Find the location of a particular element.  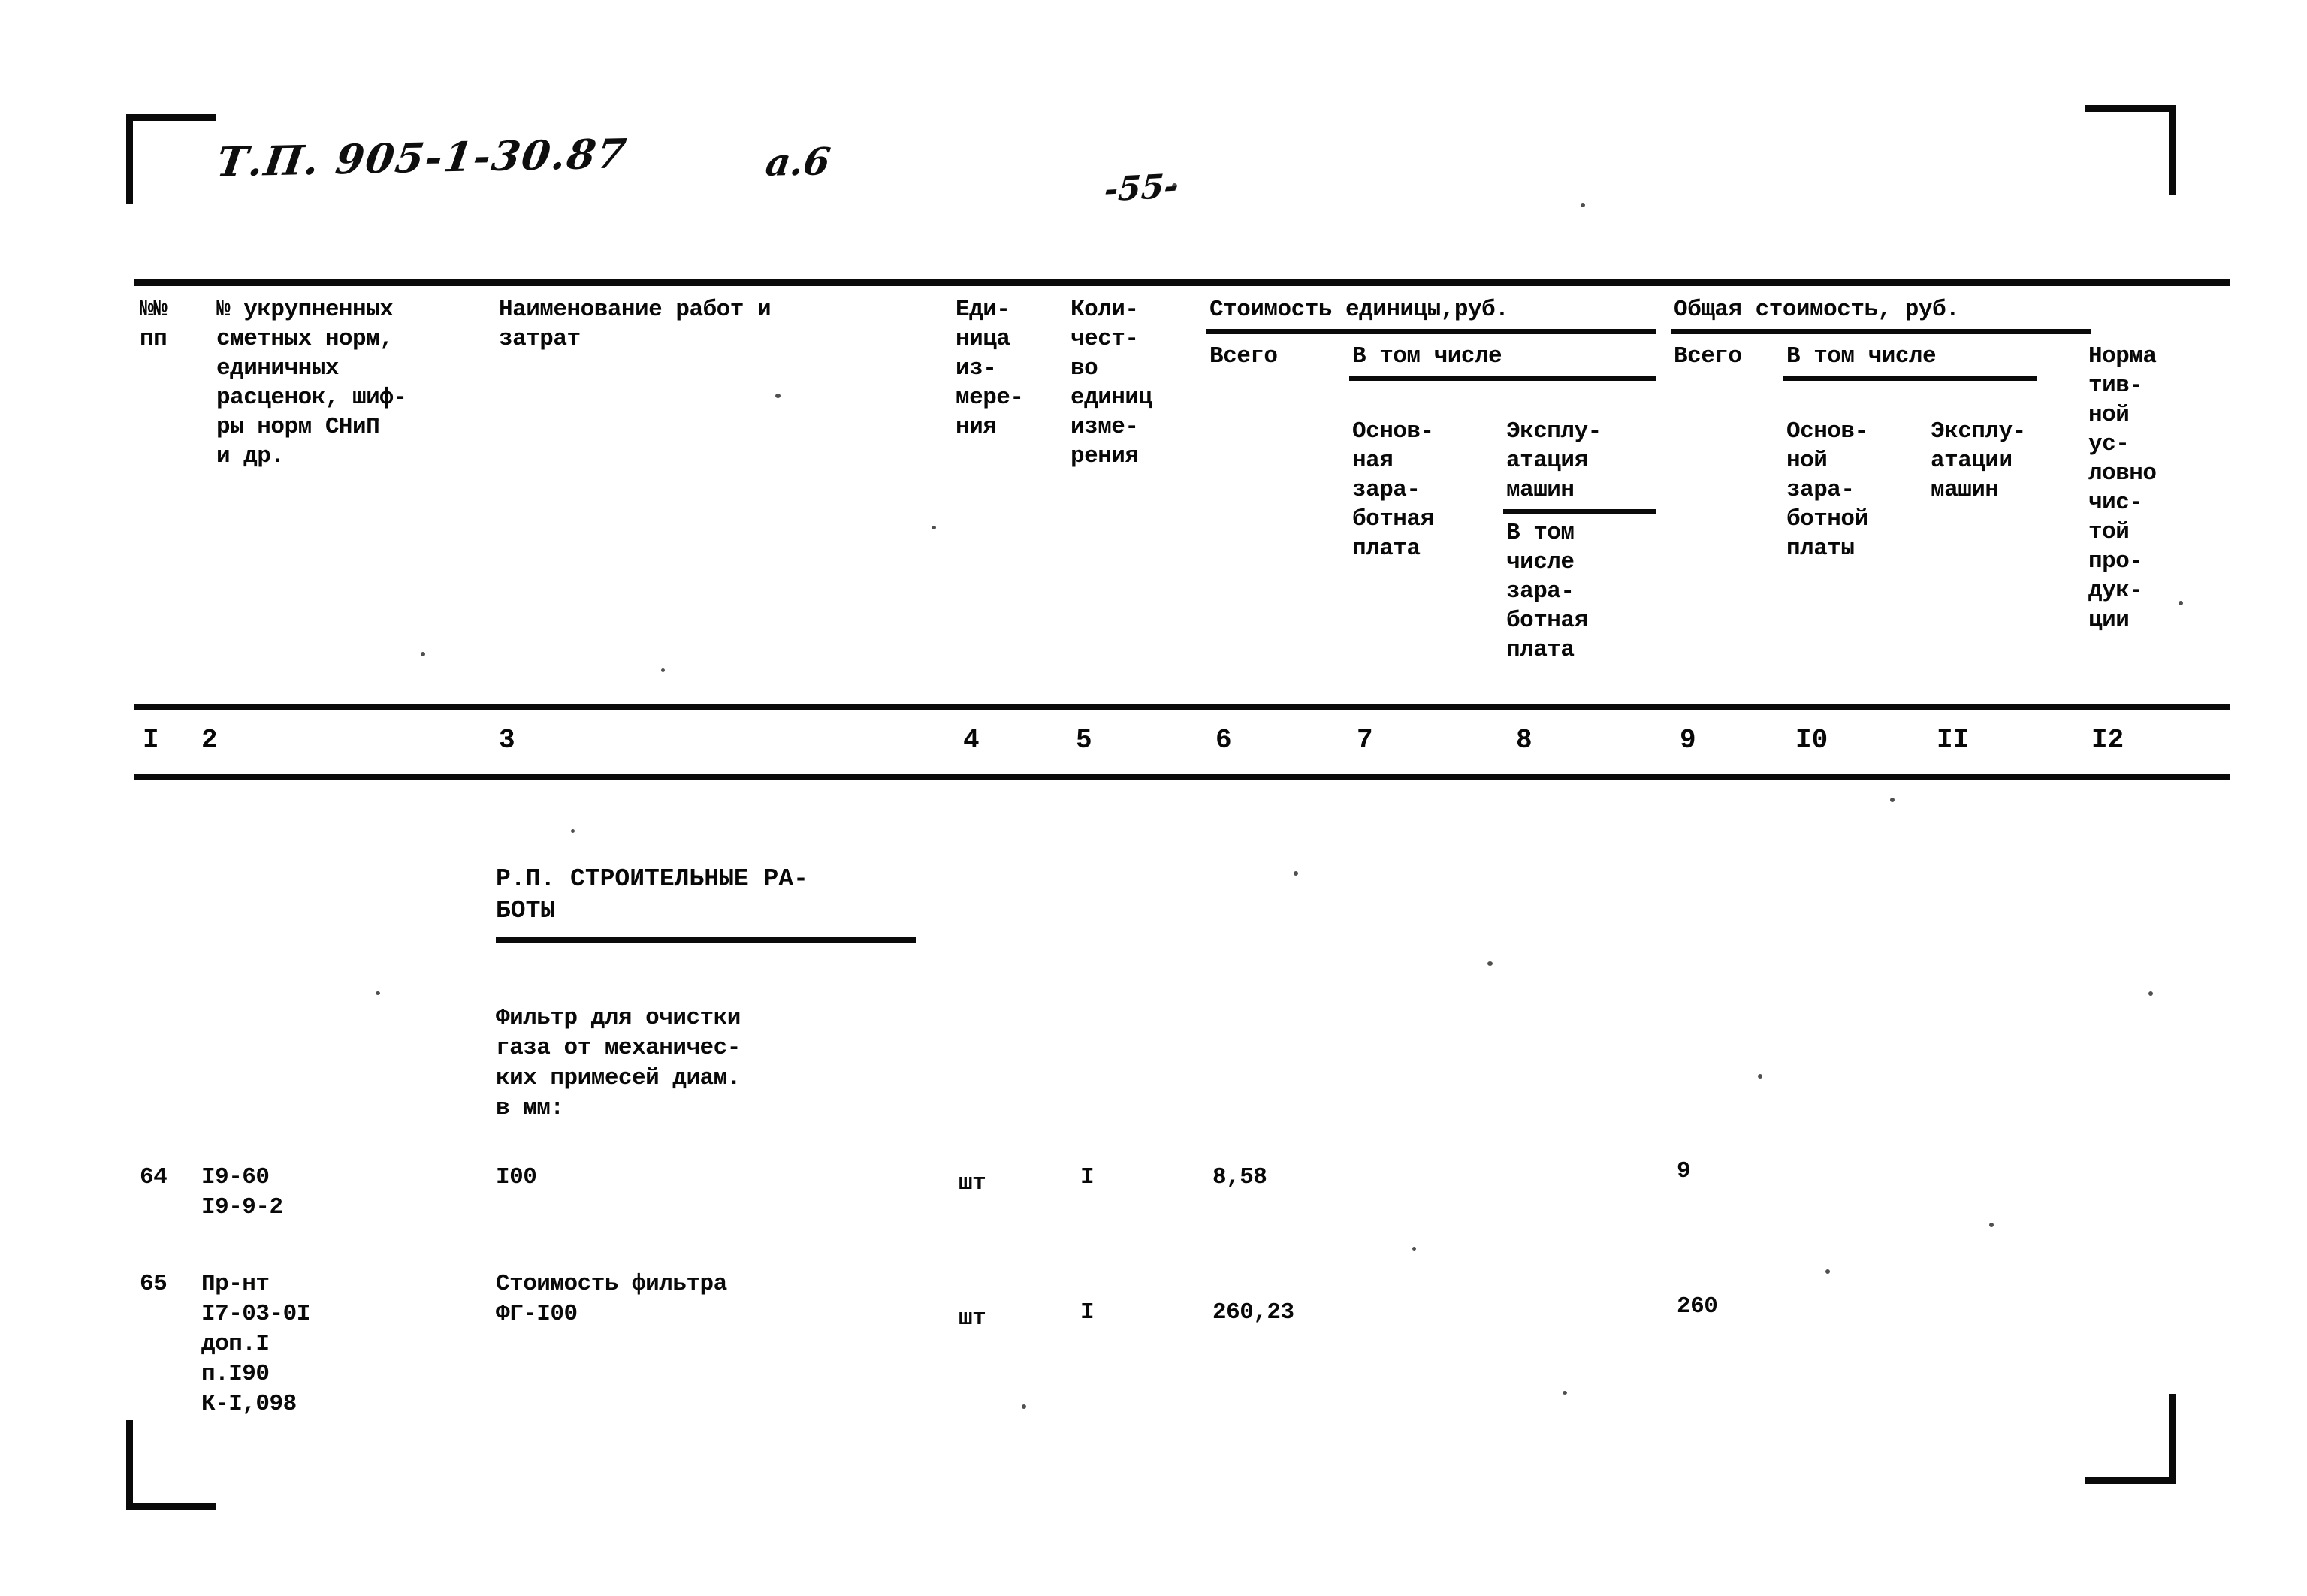

table-row-65-total: 260 is located at coordinates (1697, 1306).